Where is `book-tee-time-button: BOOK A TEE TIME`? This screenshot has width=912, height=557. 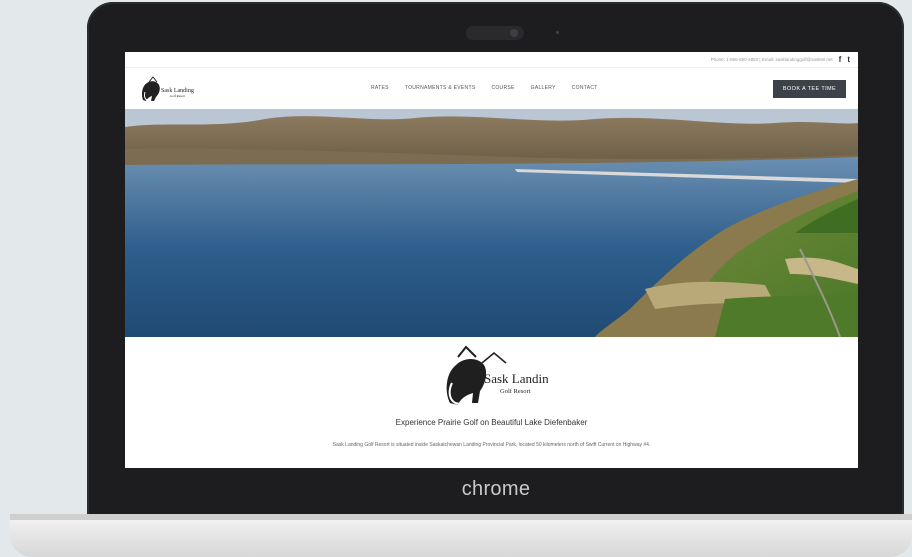 book-tee-time-button: BOOK A TEE TIME is located at coordinates (809, 89).